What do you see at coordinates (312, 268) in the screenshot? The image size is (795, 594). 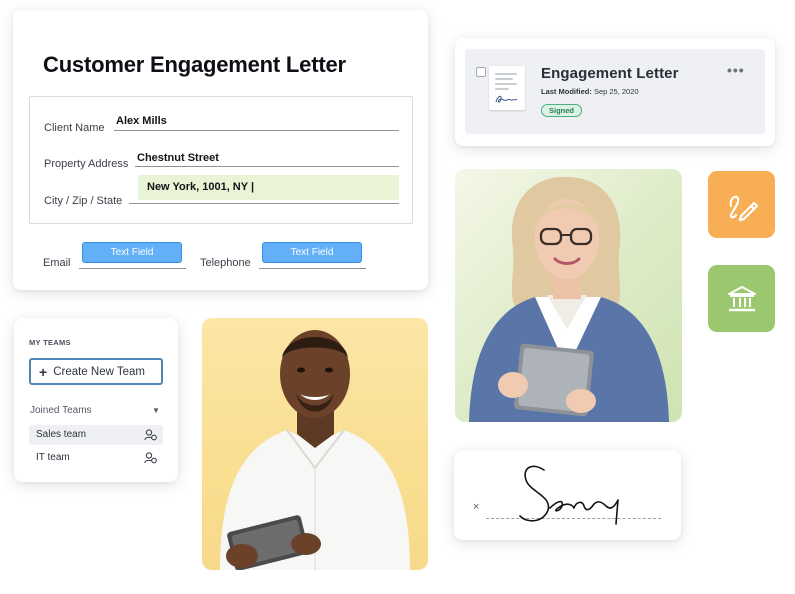 I see `telephone-underline` at bounding box center [312, 268].